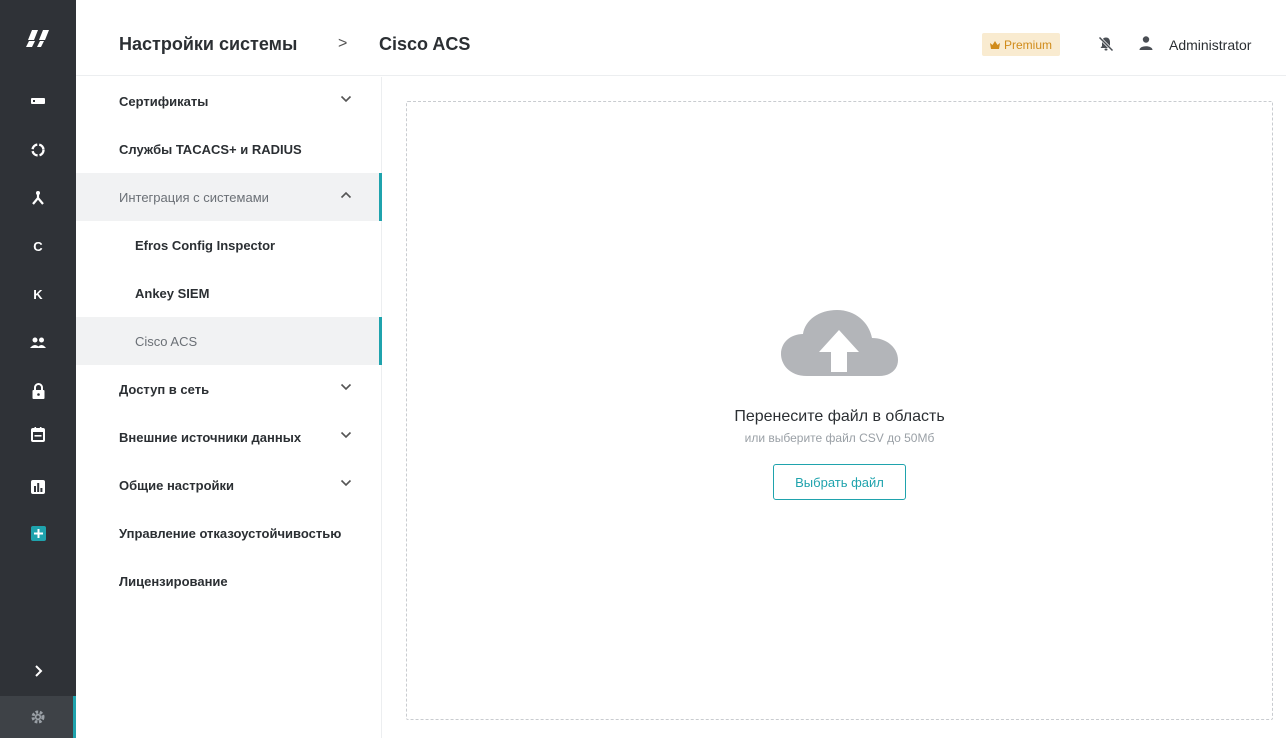  I want to click on choose-file-button: Выбрать файл, so click(839, 482).